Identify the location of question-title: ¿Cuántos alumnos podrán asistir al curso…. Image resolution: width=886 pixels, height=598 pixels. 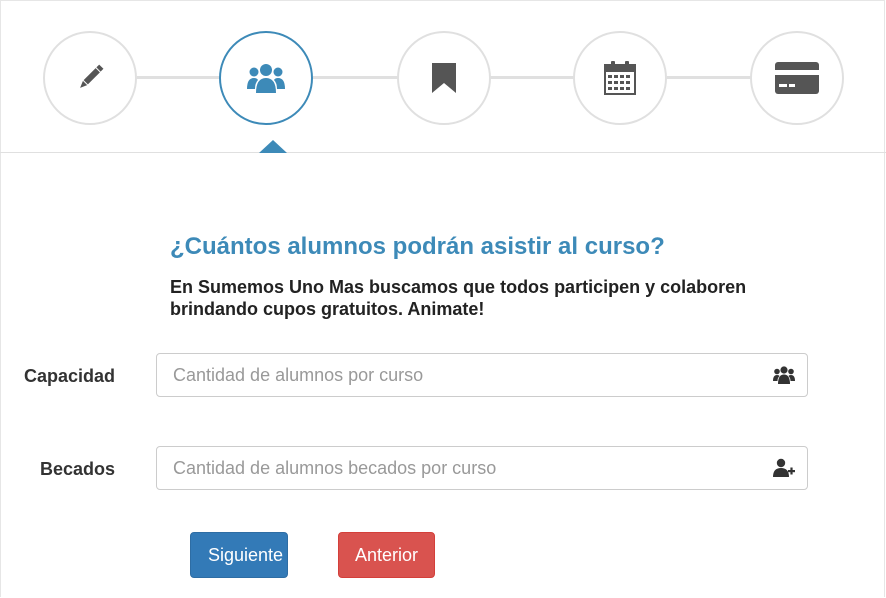
(417, 246).